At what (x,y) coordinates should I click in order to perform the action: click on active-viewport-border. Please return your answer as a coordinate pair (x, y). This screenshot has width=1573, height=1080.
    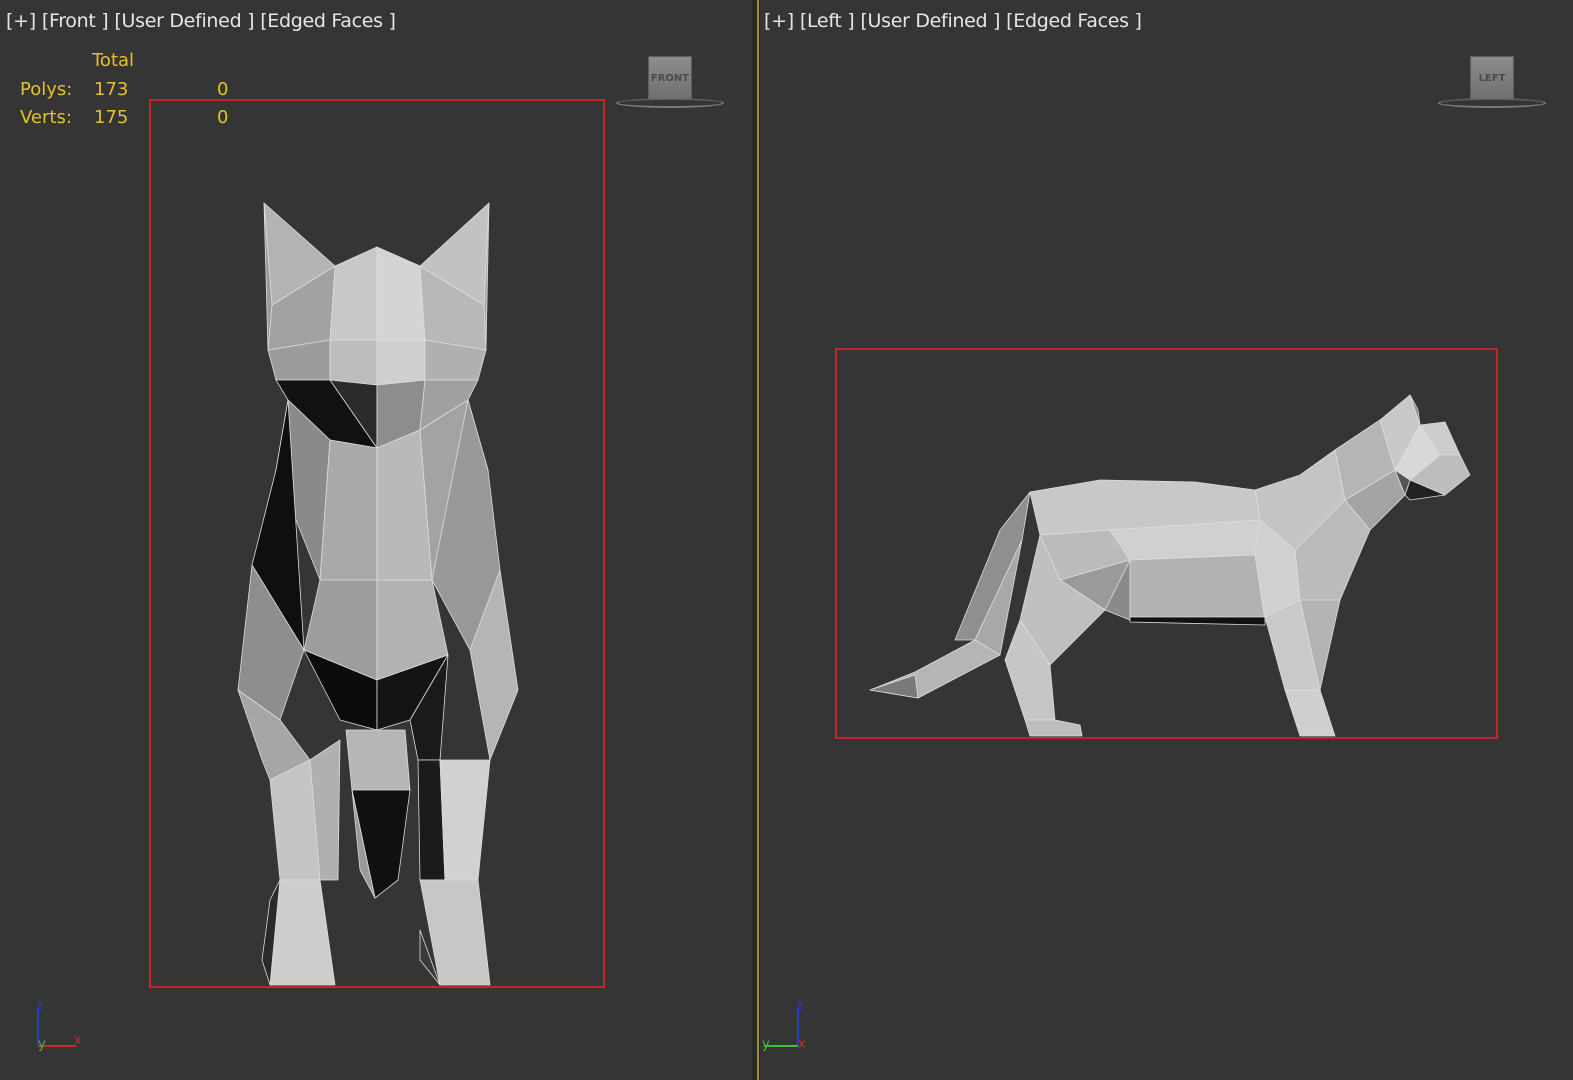
    Looking at the image, I should click on (758, 540).